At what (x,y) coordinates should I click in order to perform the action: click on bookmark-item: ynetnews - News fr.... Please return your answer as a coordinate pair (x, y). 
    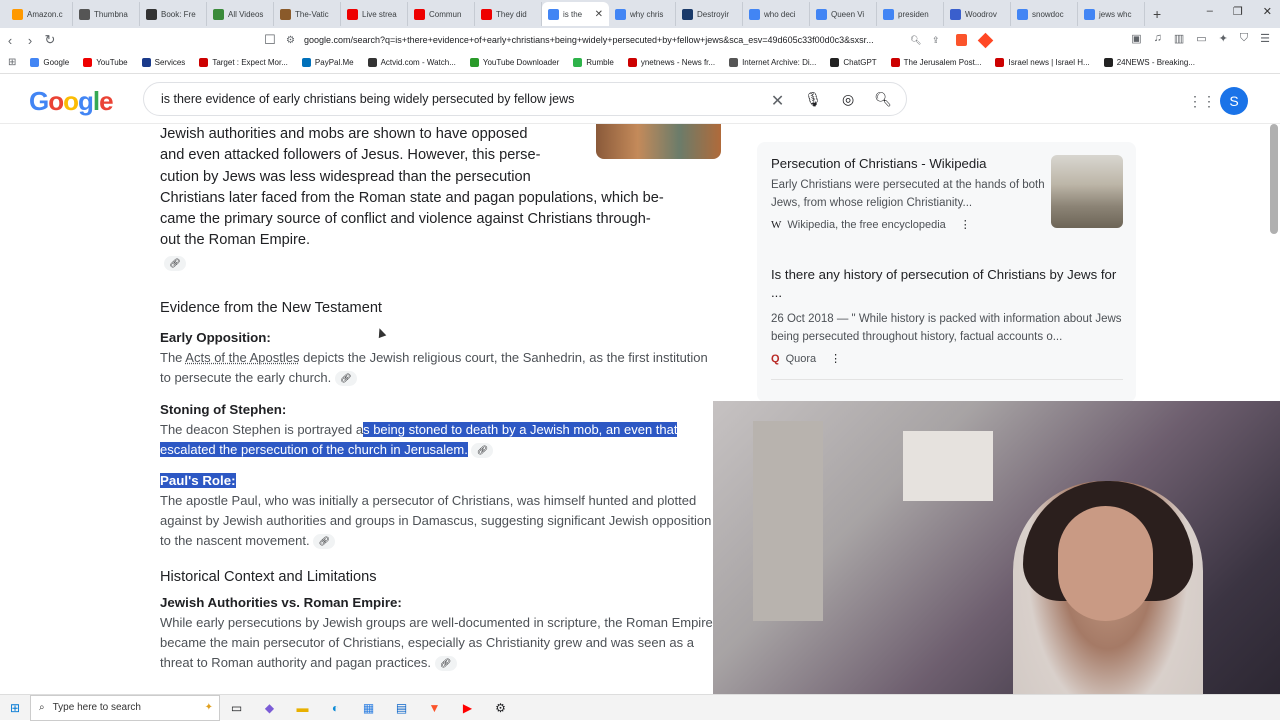
    Looking at the image, I should click on (671, 62).